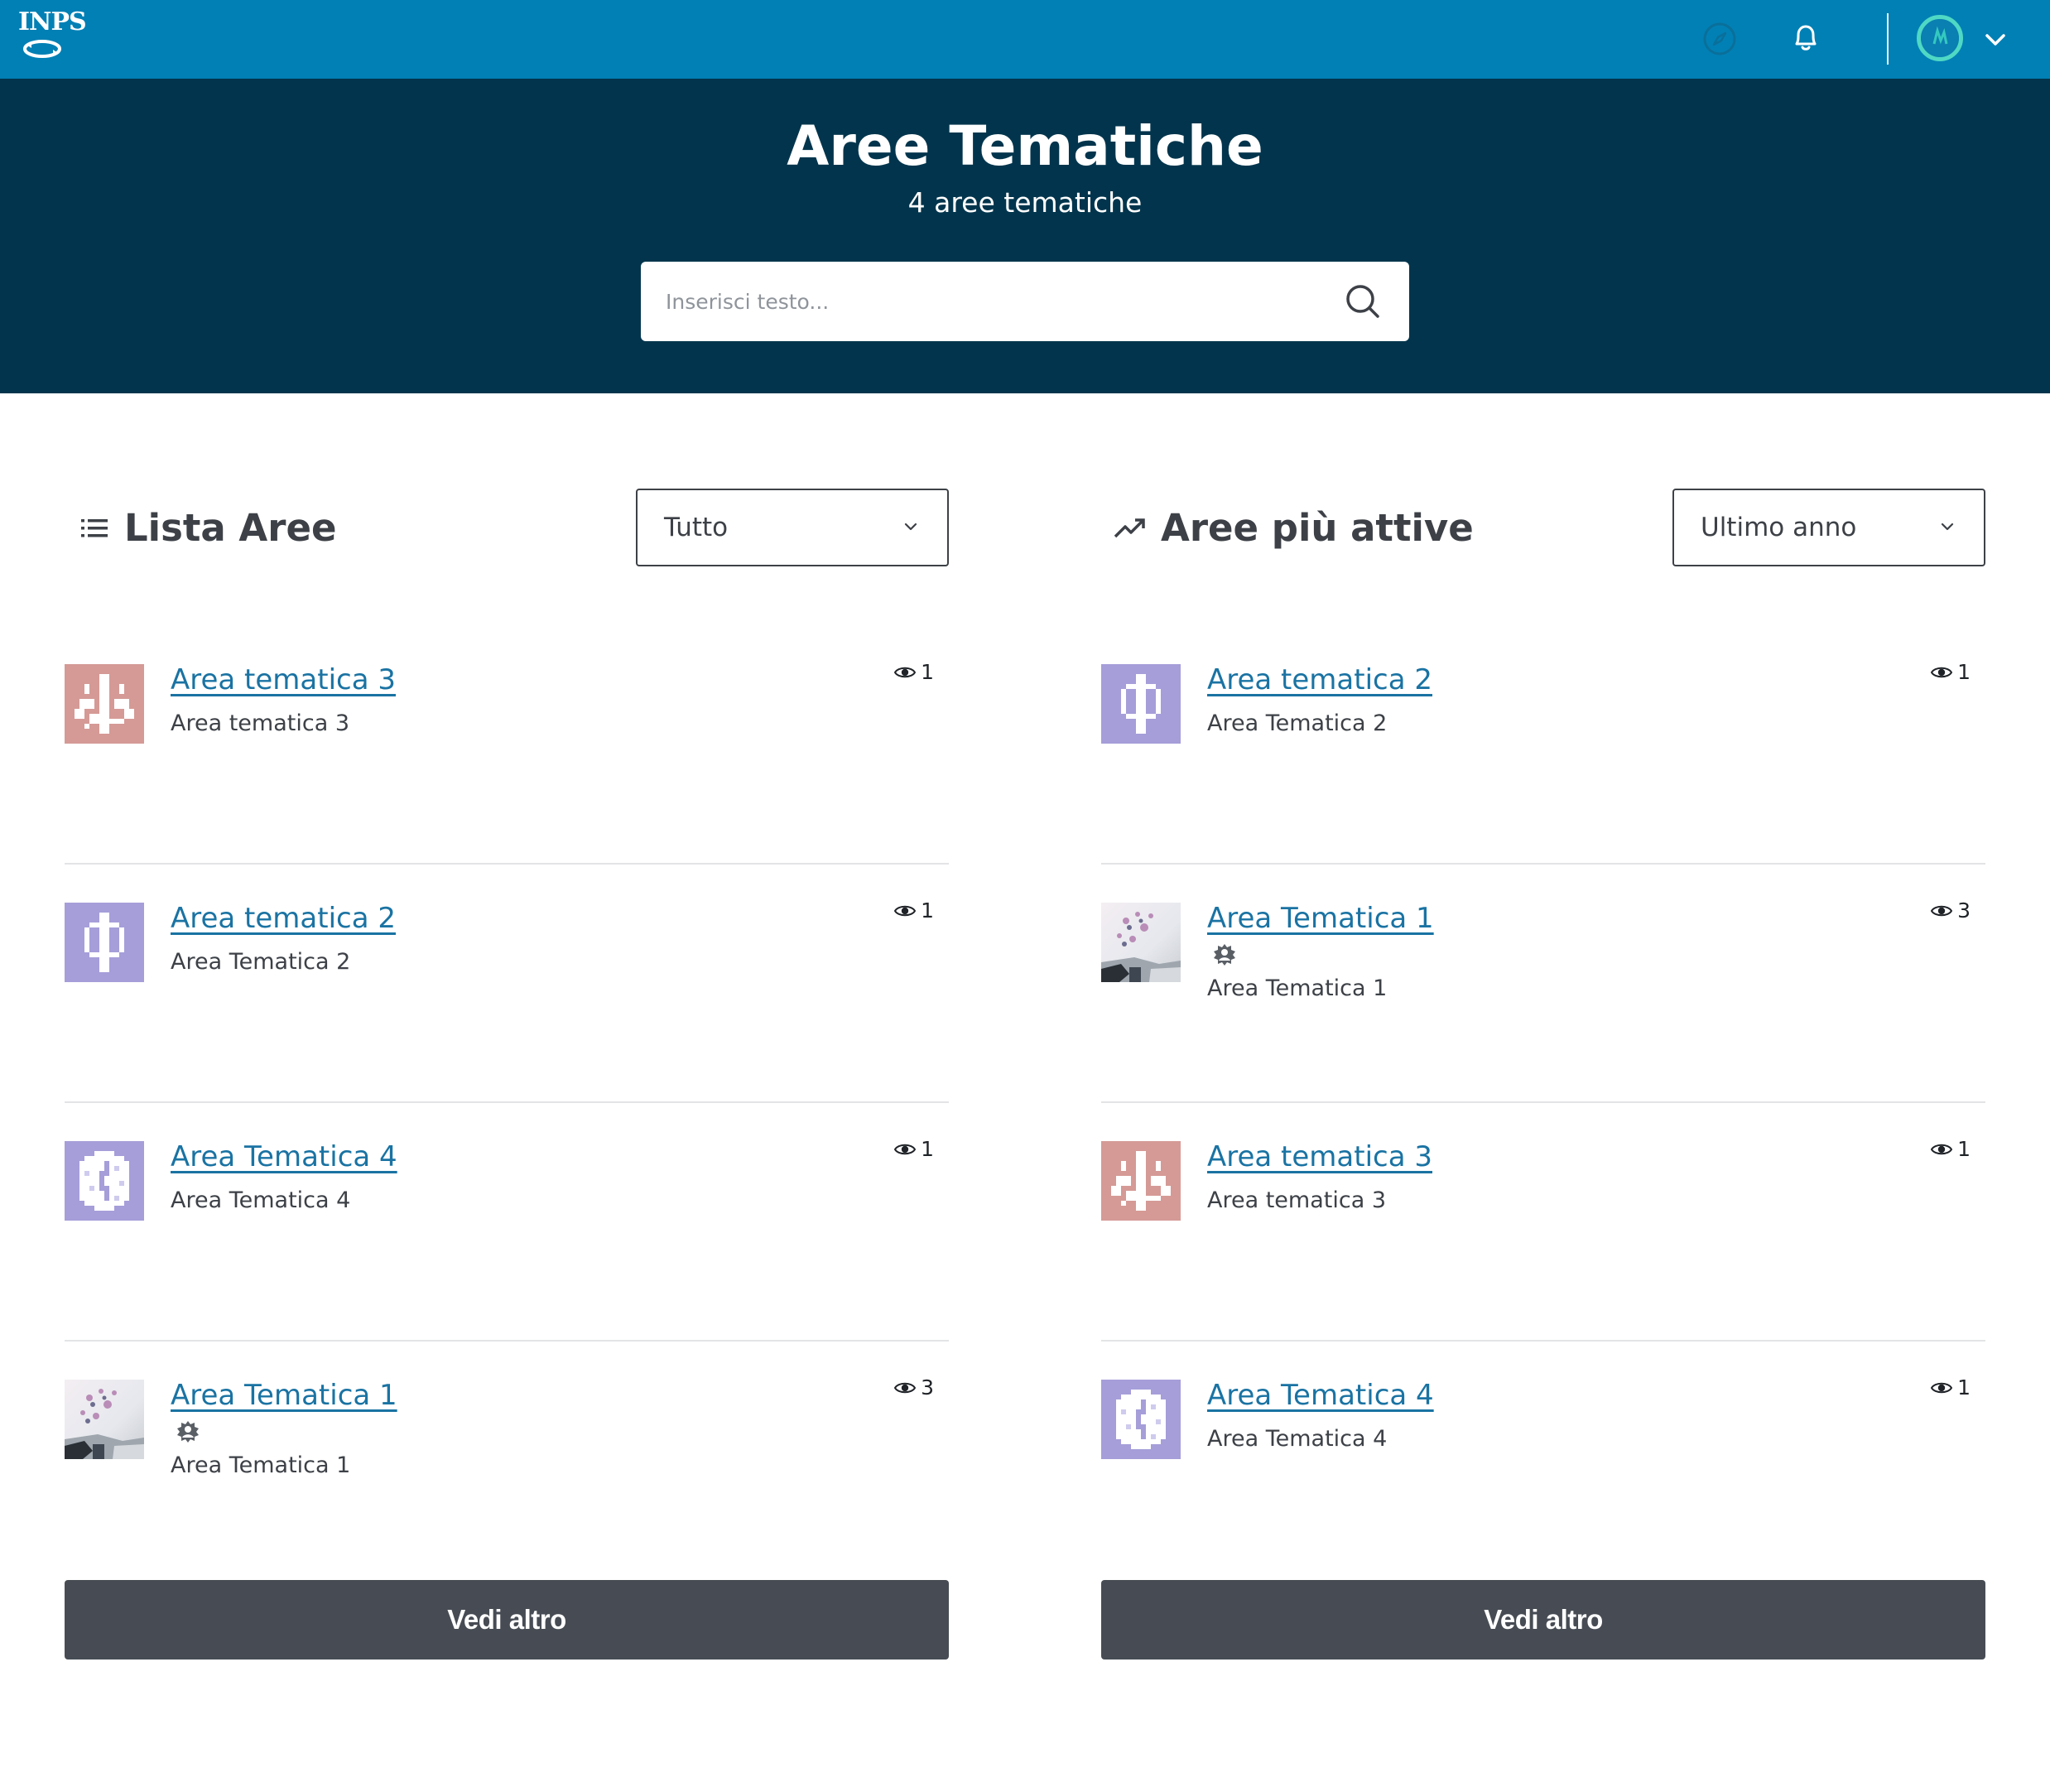  Describe the element at coordinates (1025, 203) in the screenshot. I see `page-subtitle: 4 aree tematiche` at that location.